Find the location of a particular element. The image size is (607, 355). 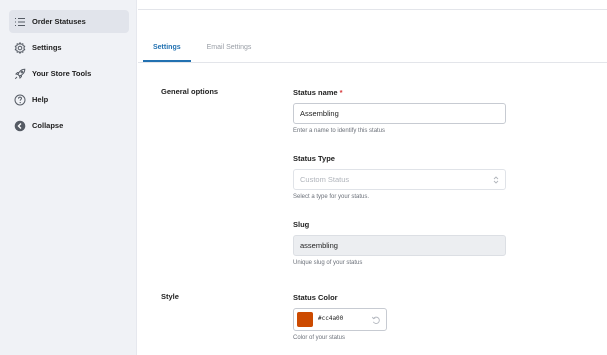

color-hex-value: #cc4a00 is located at coordinates (331, 318).